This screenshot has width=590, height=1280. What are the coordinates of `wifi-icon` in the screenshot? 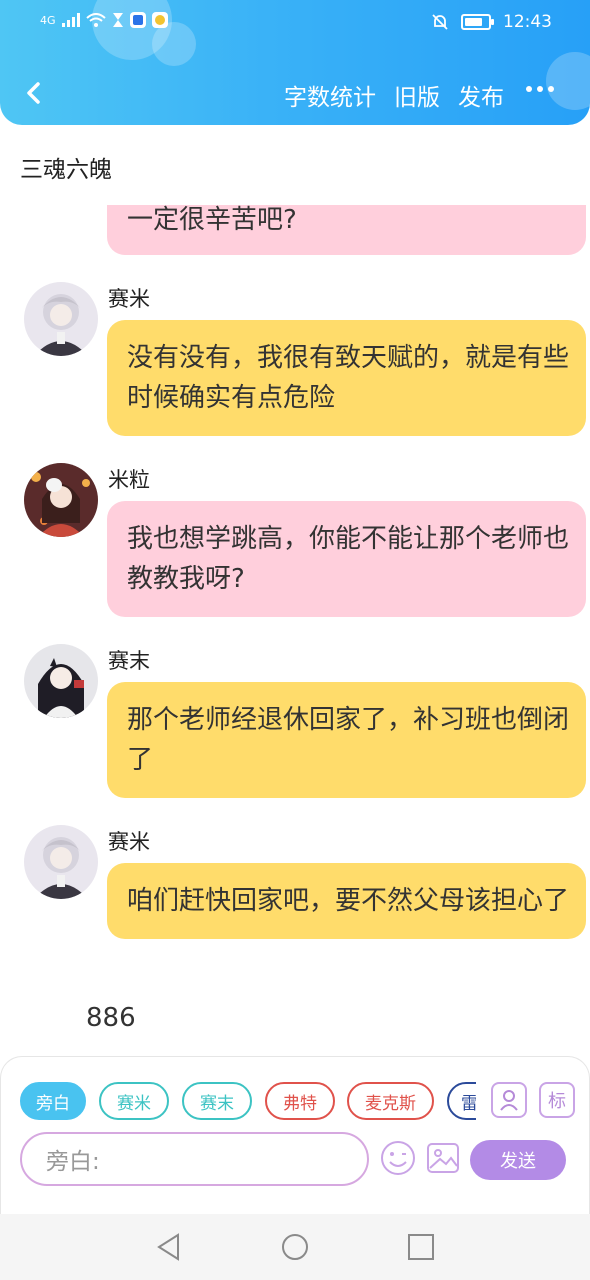 It's located at (95, 20).